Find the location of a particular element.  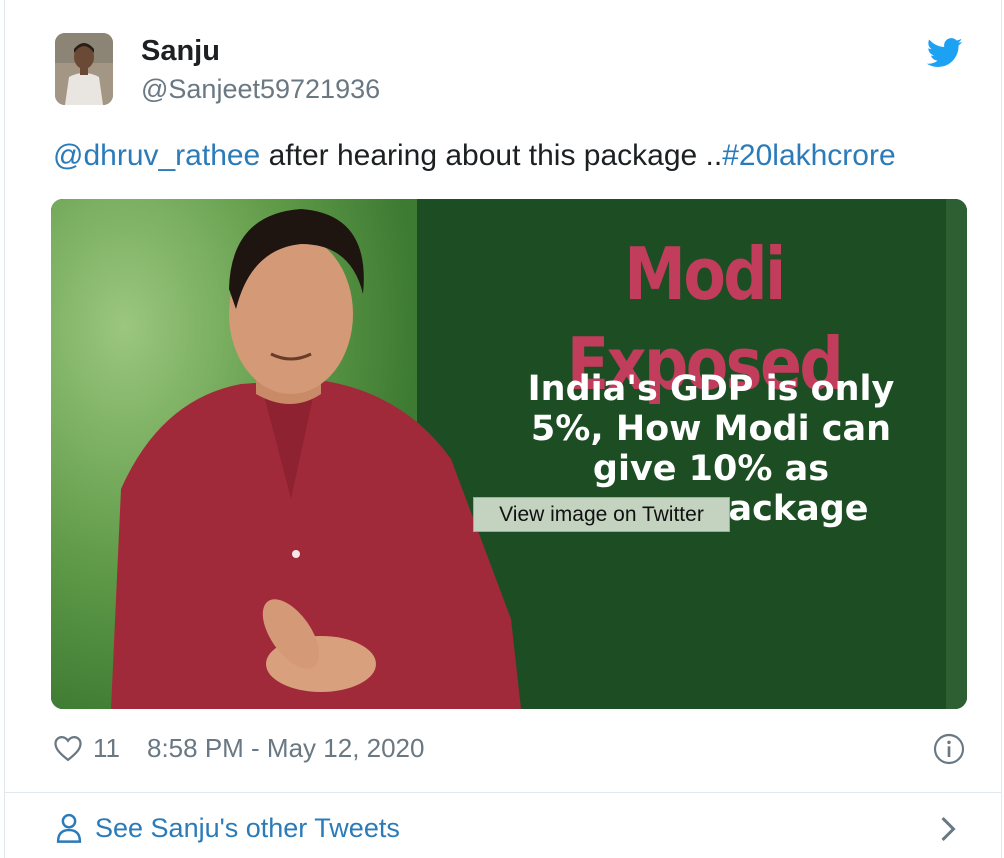

image-caption-line: India's GDP is only is located at coordinates (711, 389).